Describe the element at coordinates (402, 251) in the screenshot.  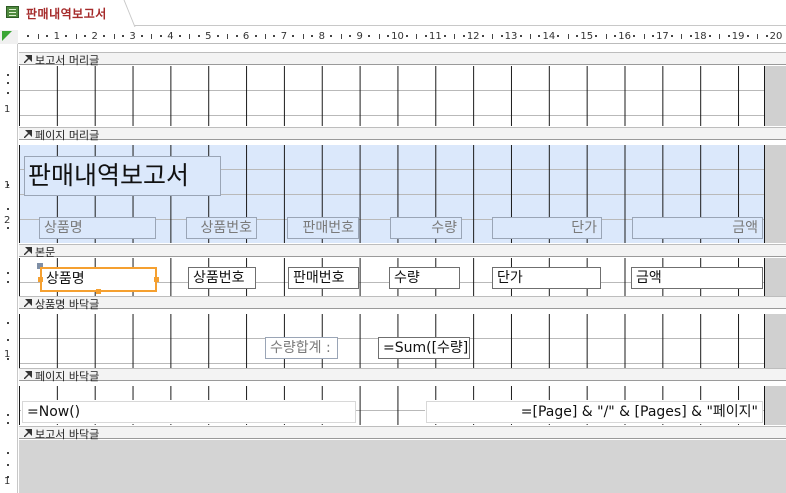
I see `detail-bar: 본문` at that location.